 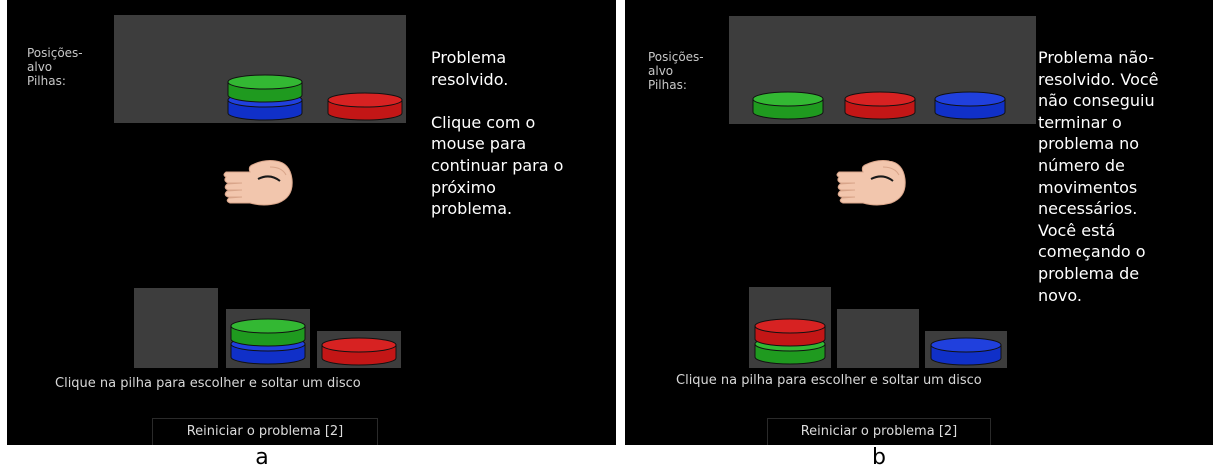 I want to click on stack-2-discs, so click(x=268, y=341).